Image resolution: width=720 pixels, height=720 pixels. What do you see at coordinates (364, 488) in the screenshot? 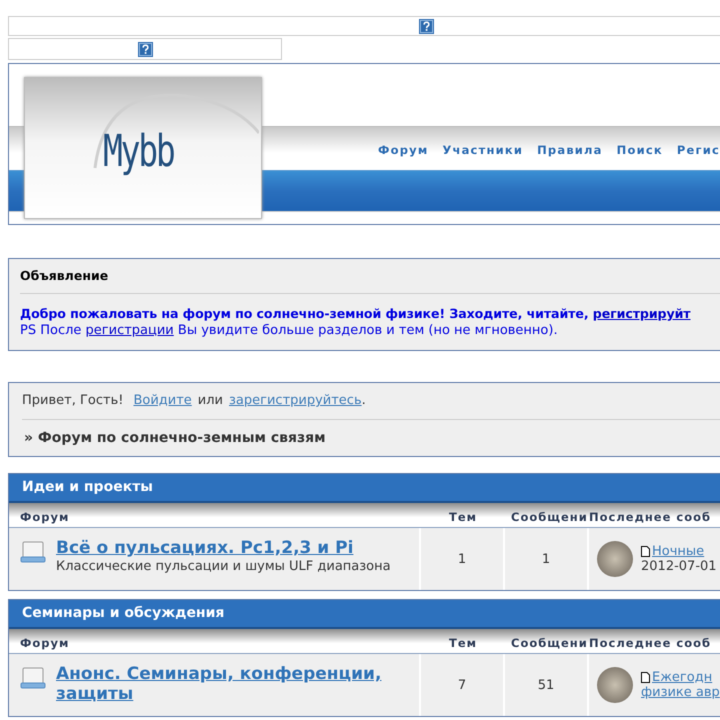
I see `category-header: Идеи и проекты` at bounding box center [364, 488].